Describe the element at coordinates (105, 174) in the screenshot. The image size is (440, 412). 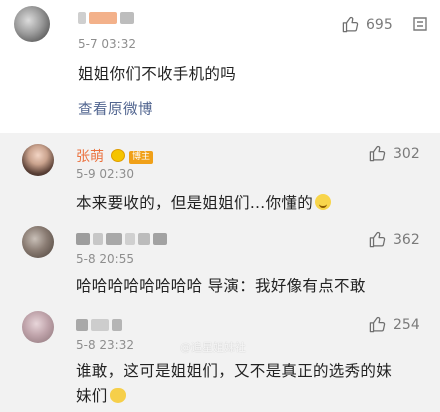
I see `reply-timestamp: 5-9 02:30` at that location.